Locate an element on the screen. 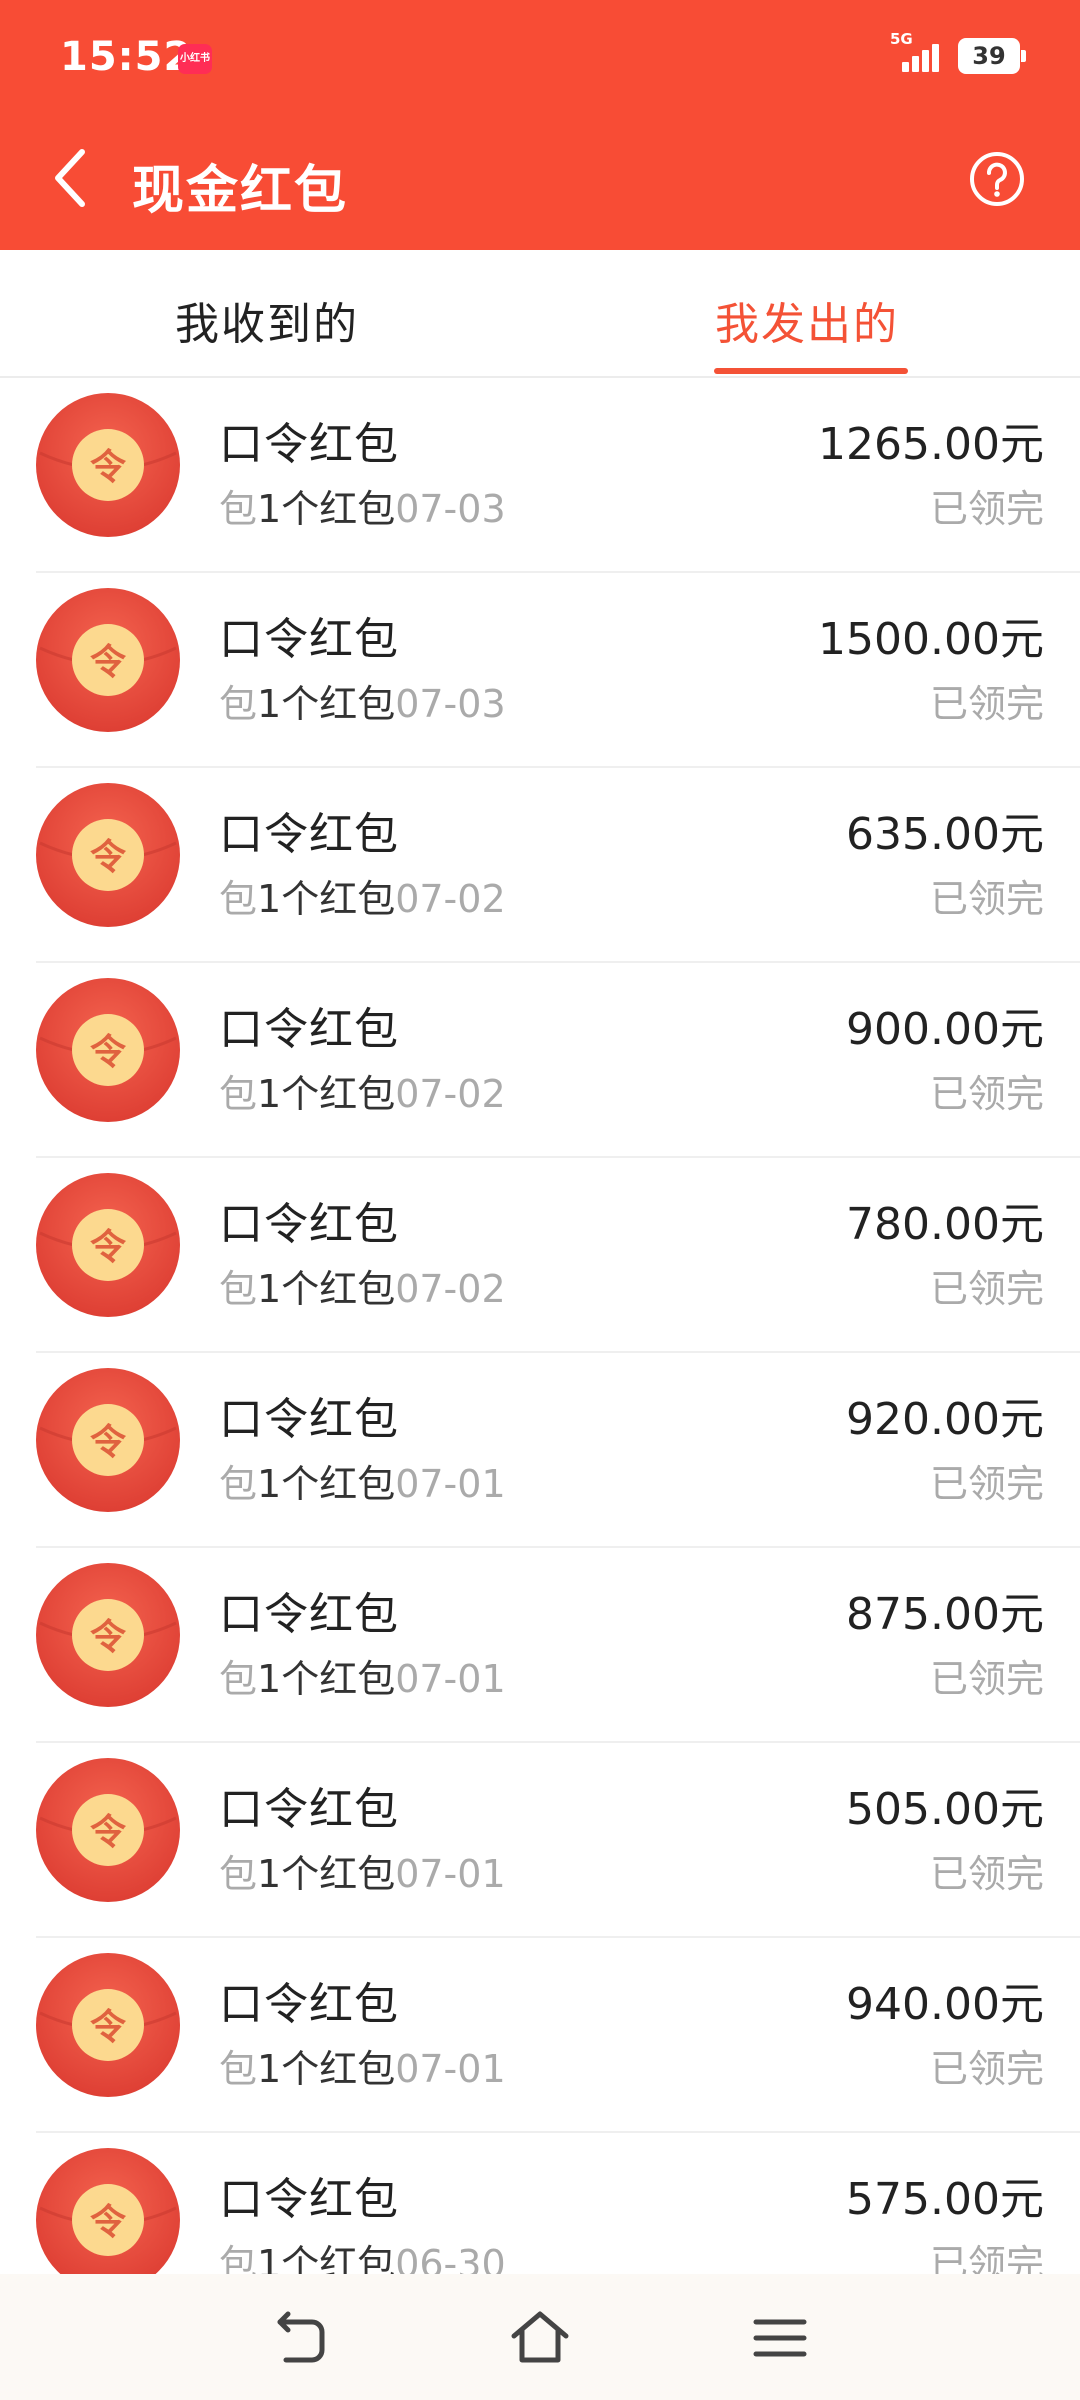  list-item: 令 口令红包 包1个红包07-02 780.00元 已领完 is located at coordinates (558, 1255).